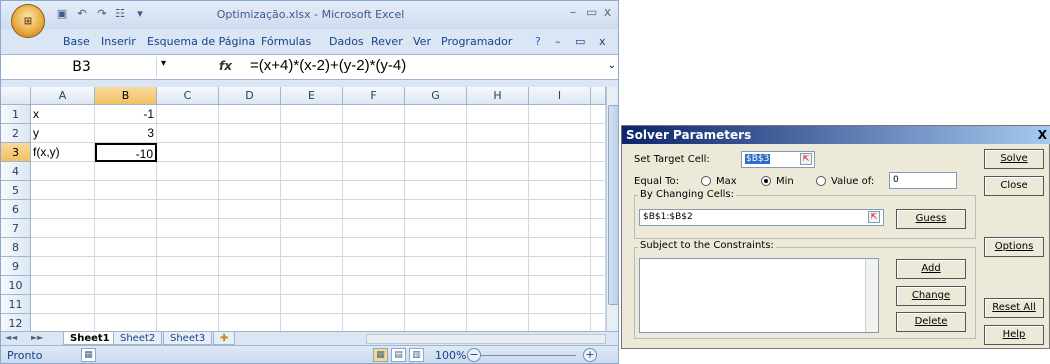 The width and height of the screenshot is (1050, 364). What do you see at coordinates (1014, 335) in the screenshot?
I see `help-button: Help` at bounding box center [1014, 335].